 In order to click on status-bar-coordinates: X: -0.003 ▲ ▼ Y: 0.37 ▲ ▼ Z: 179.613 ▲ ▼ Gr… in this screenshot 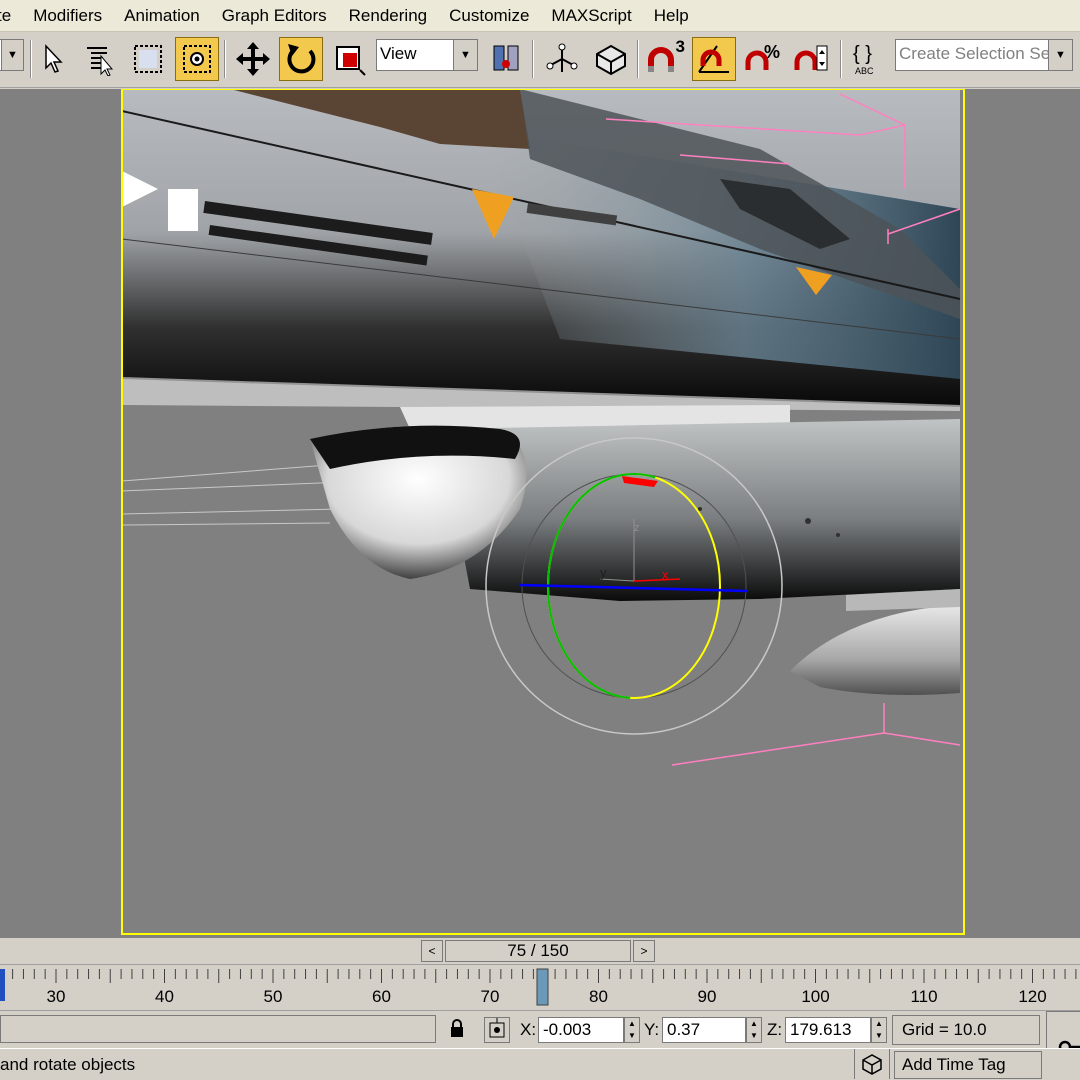, I will do `click(540, 1044)`.